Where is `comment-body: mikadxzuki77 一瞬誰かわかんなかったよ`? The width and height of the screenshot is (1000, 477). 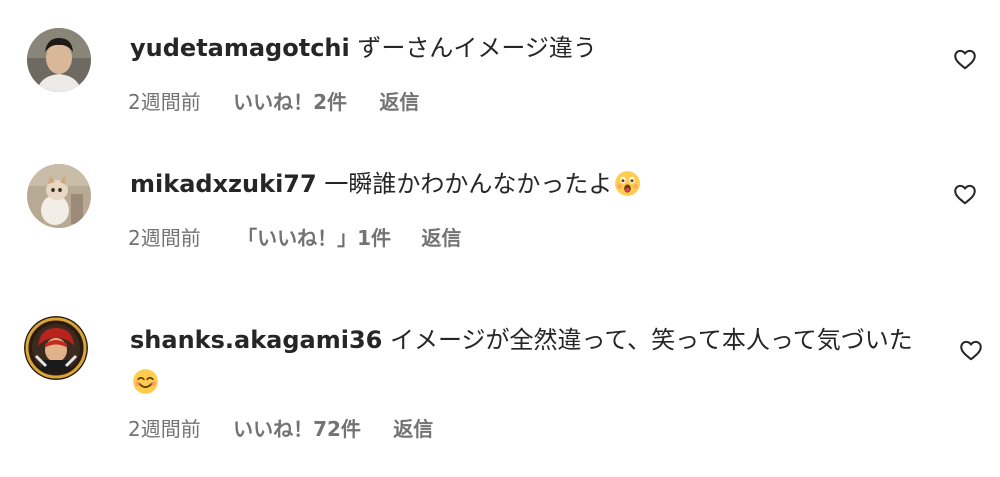
comment-body: mikadxzuki77 一瞬誰かわかんなかったよ is located at coordinates (525, 184).